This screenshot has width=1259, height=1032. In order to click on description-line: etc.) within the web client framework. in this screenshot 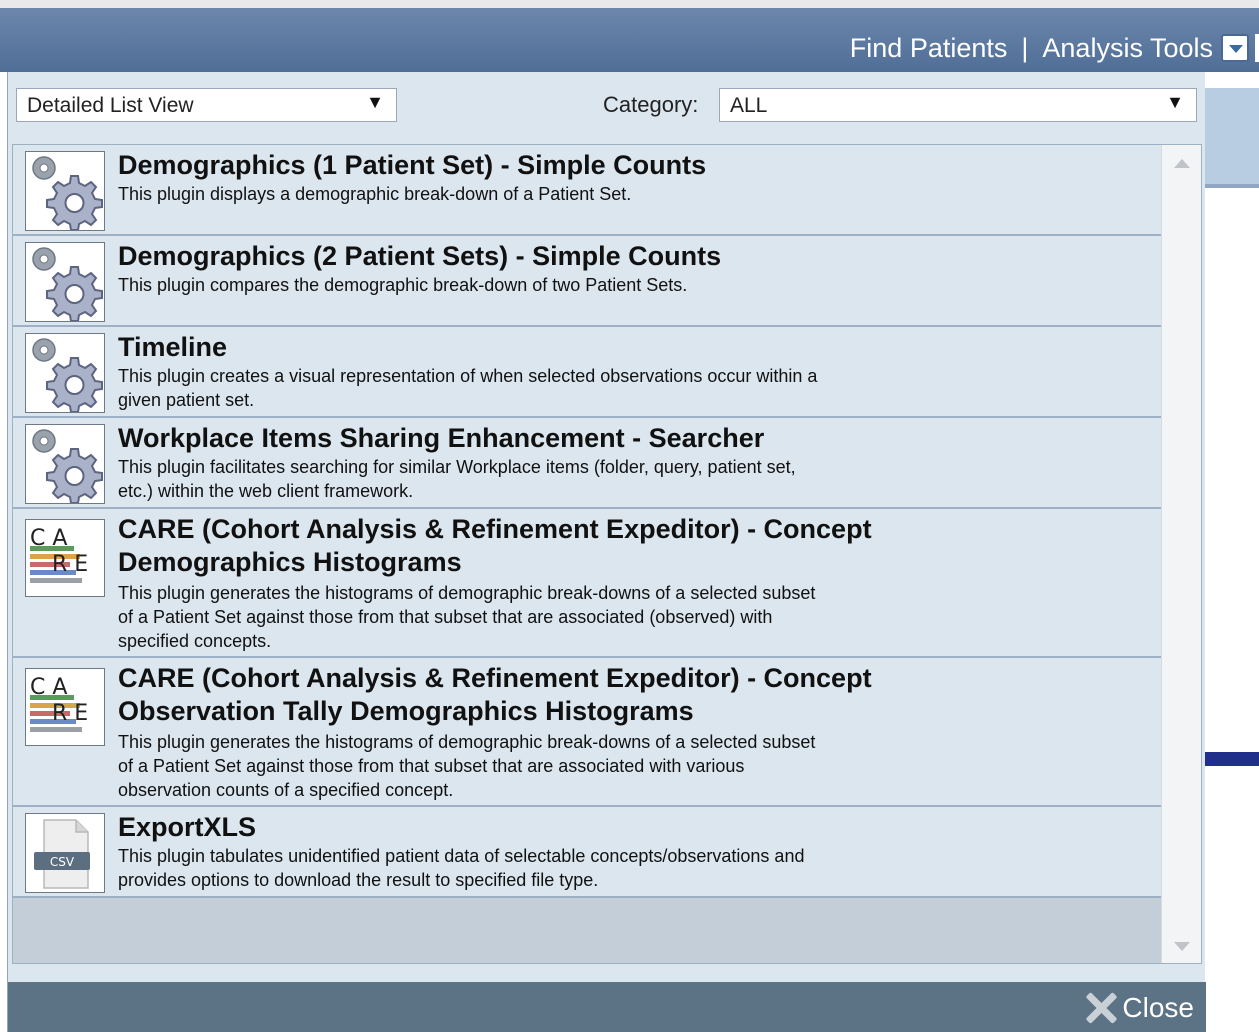, I will do `click(266, 491)`.